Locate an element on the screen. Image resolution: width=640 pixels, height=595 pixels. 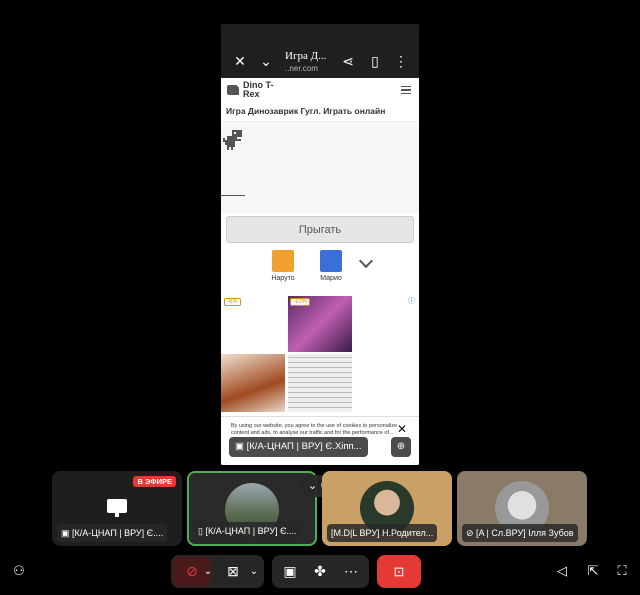
participant-tile: ⊘ [A | Сл.ВРУ] Ілля Зубов is located at coordinates (522, 508).